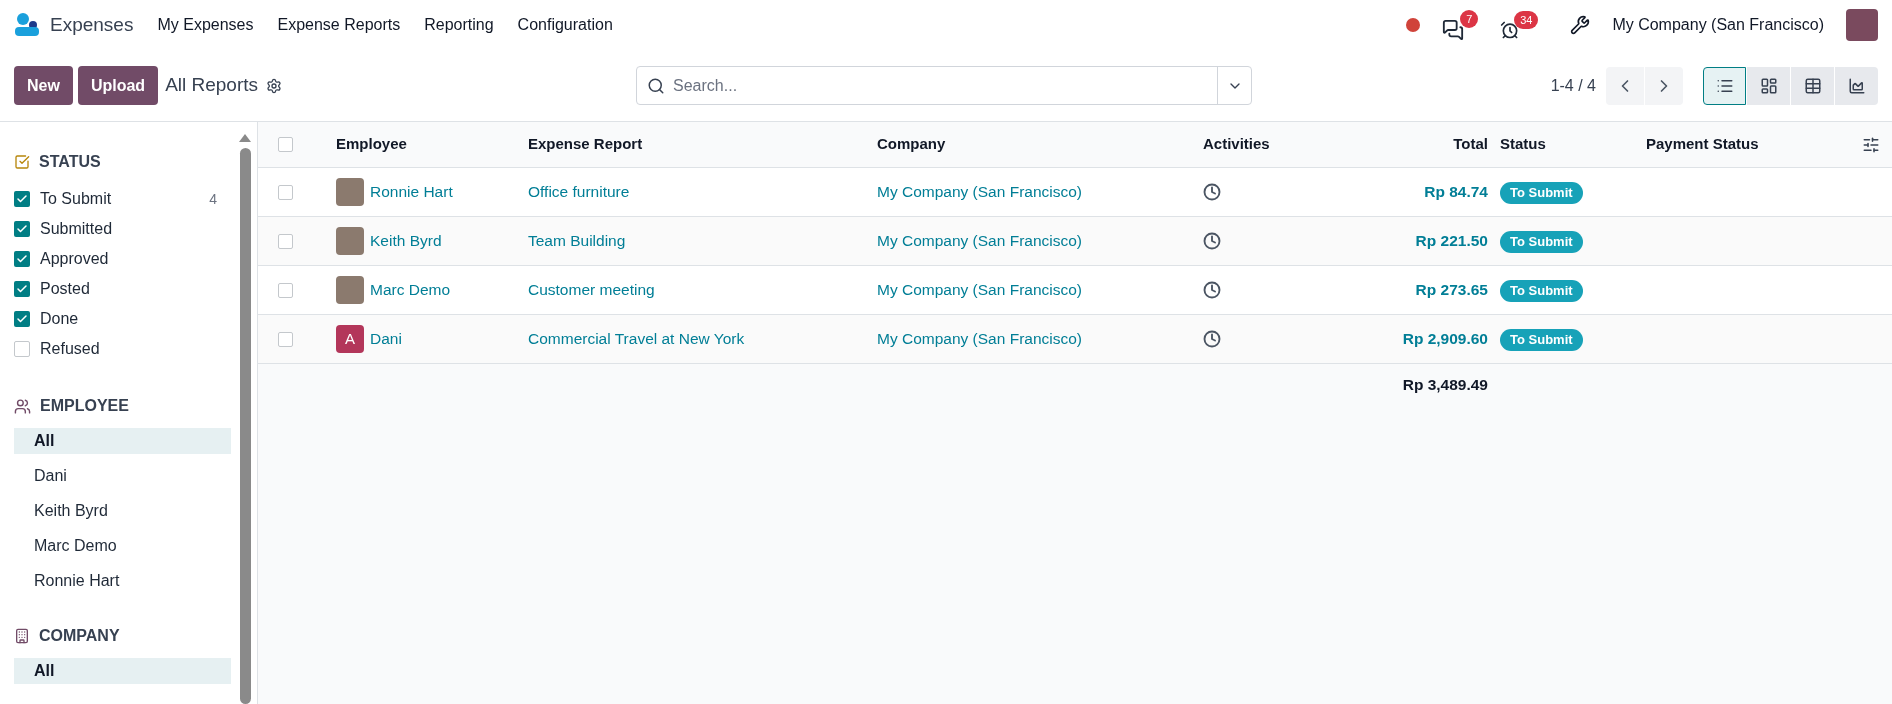 The width and height of the screenshot is (1892, 704). What do you see at coordinates (406, 241) in the screenshot?
I see `employee-link: Keith Byrd` at bounding box center [406, 241].